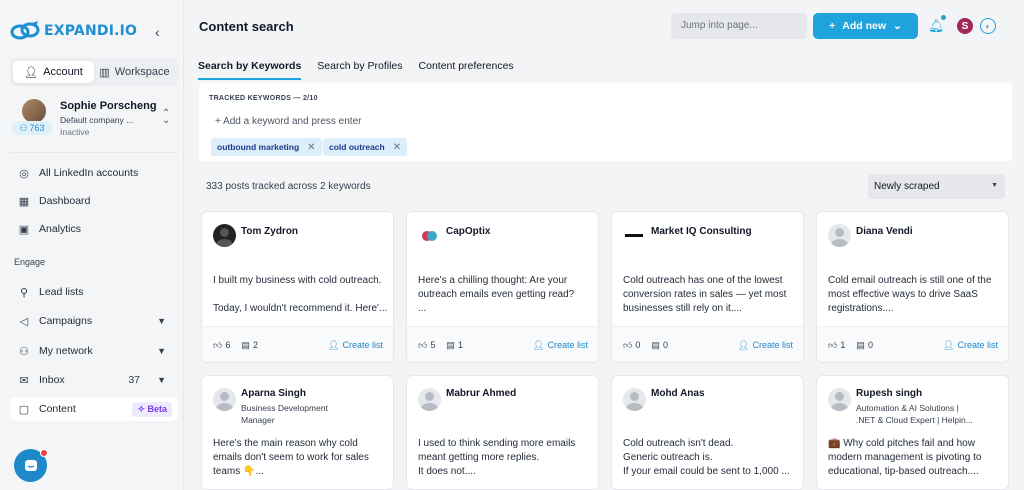 Image resolution: width=1024 pixels, height=490 pixels. Describe the element at coordinates (94, 380) in the screenshot. I see `sidebar-item-inbox: ✉ Inbox 37 ▼` at that location.